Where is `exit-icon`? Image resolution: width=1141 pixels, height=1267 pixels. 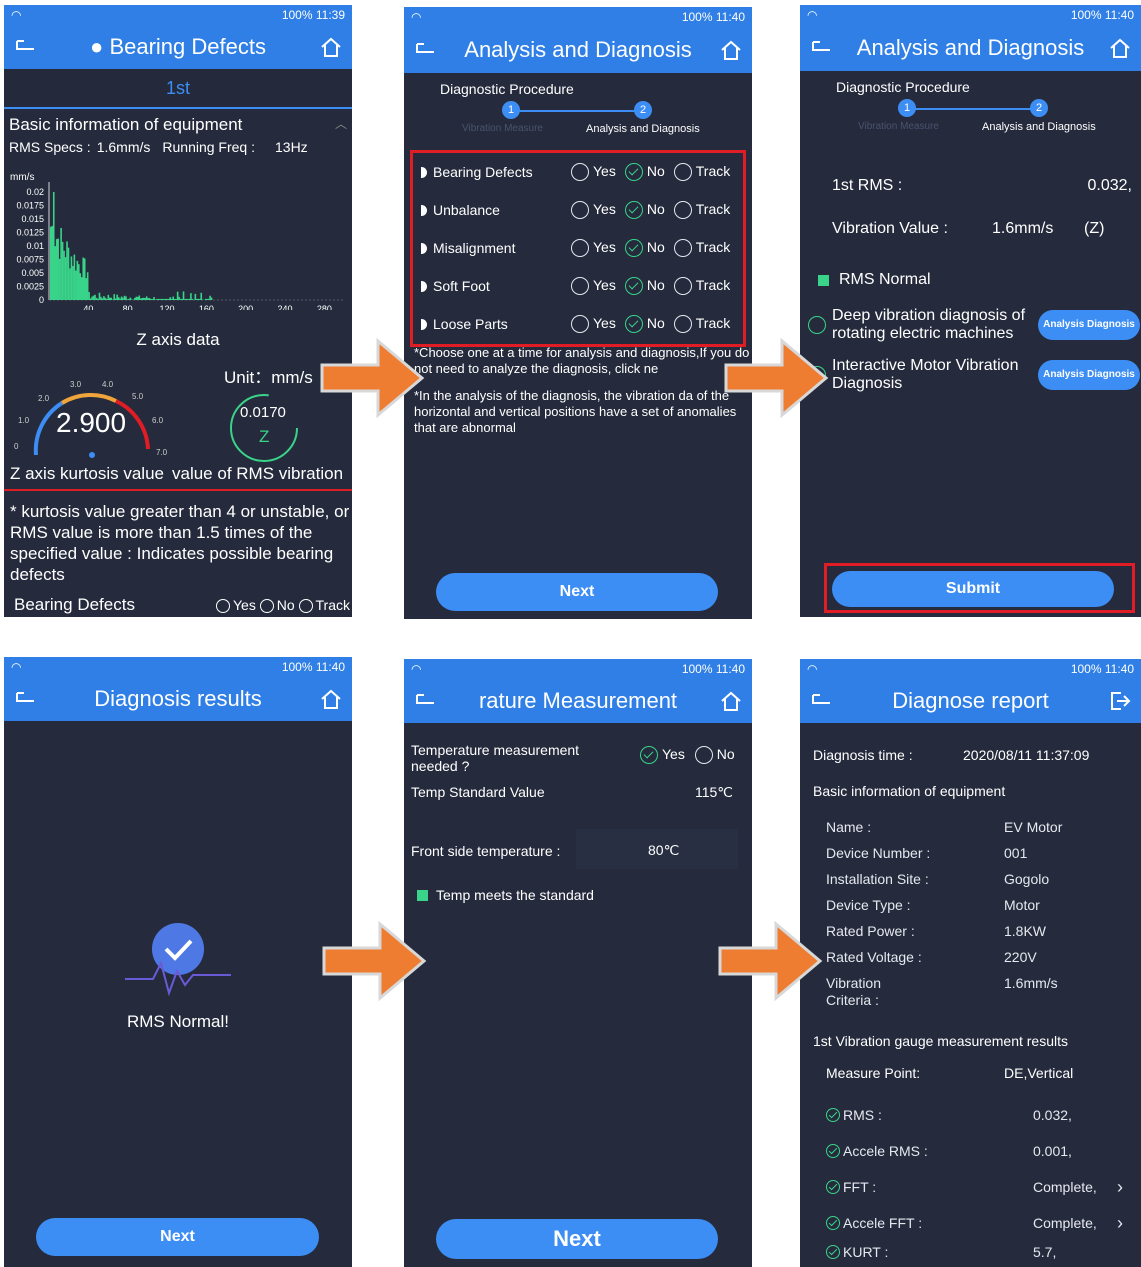 exit-icon is located at coordinates (1120, 701).